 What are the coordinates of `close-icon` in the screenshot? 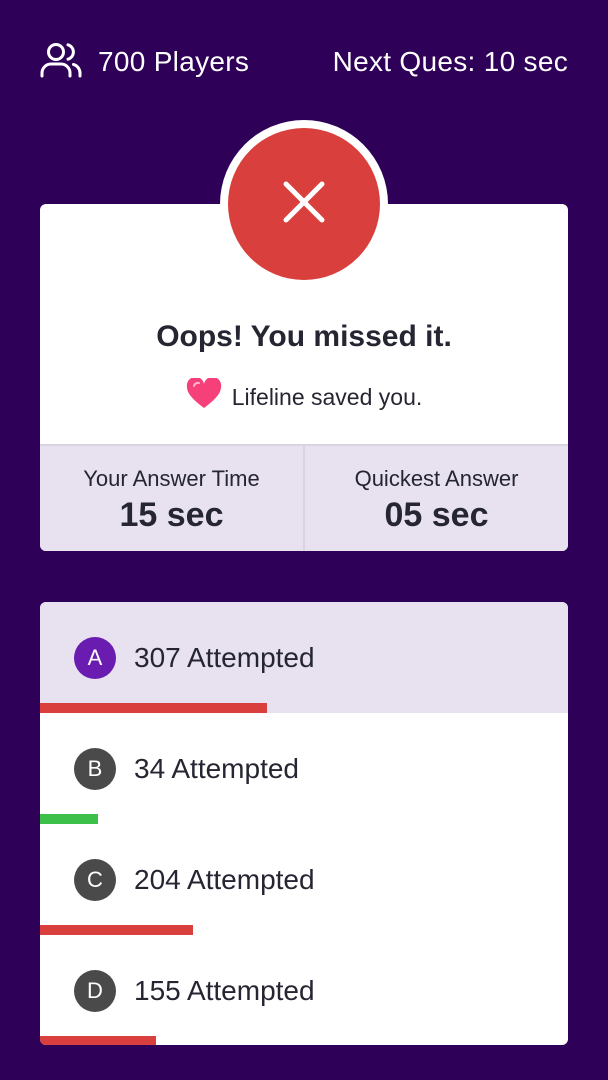 It's located at (304, 204).